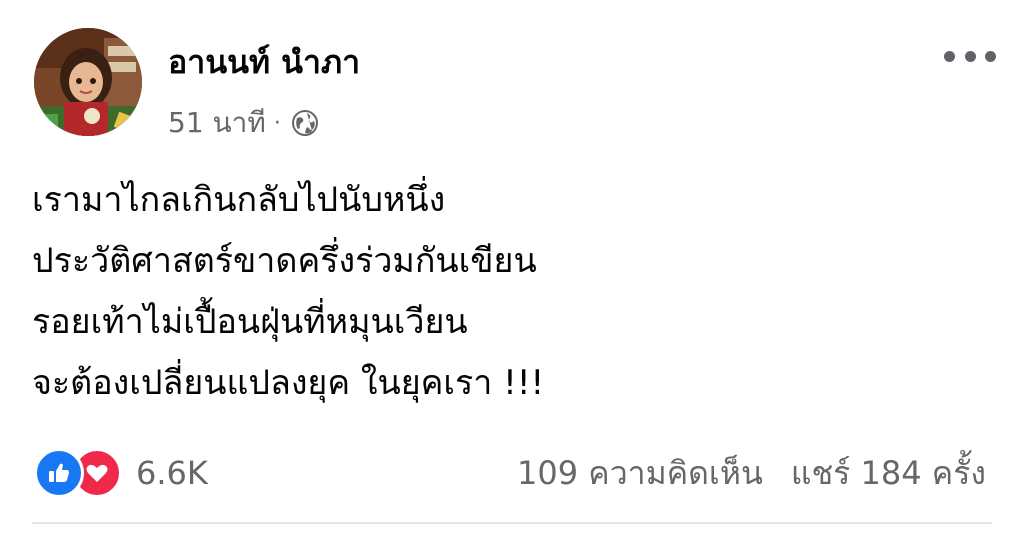  What do you see at coordinates (284, 261) in the screenshot?
I see `post-text-line: ประวัติศาสตร์ขาดครึ่งร่วมกันเขียน` at bounding box center [284, 261].